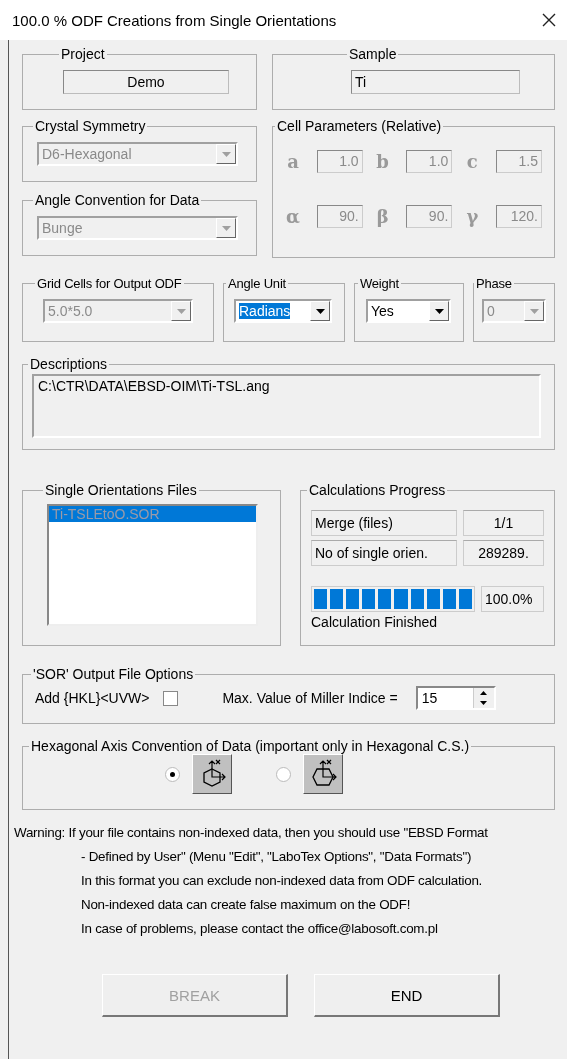  I want to click on window-title: 100.0 % ODF Creations from Single Orientations, so click(174, 20).